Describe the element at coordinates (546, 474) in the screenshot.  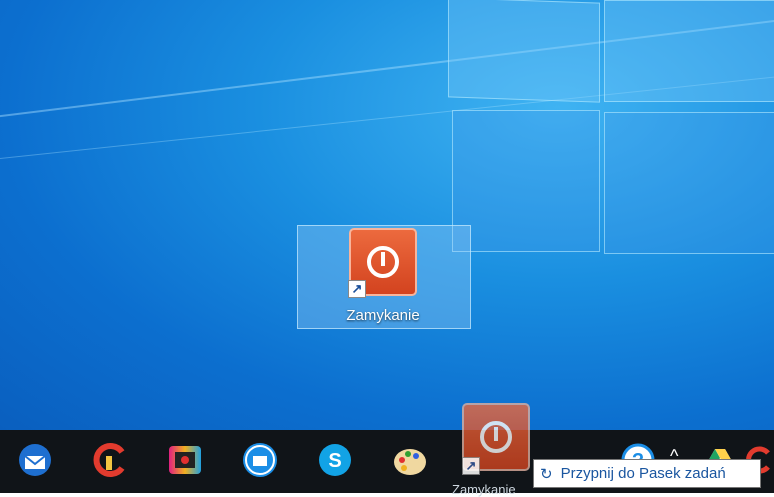
I see `pin-icon: ↻` at that location.